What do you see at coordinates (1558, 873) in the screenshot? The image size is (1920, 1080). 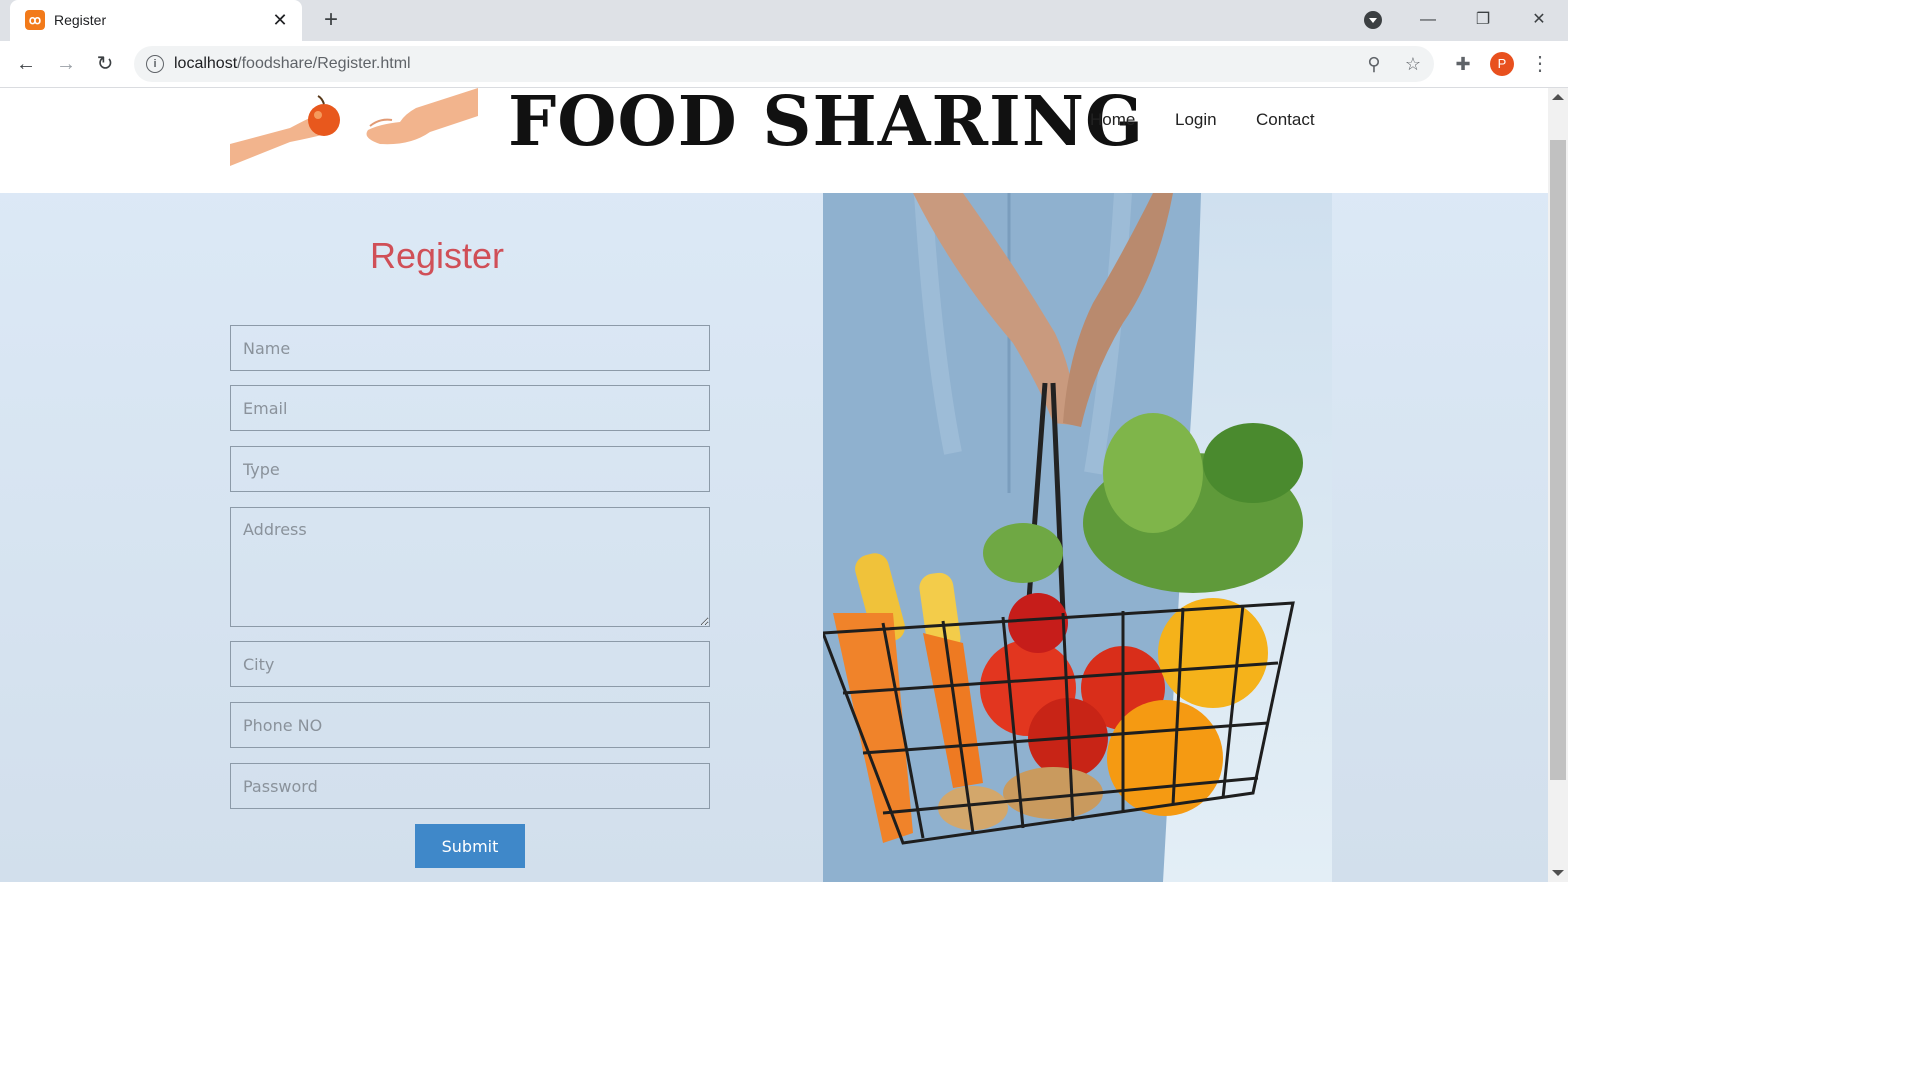 I see `scroll-down-icon` at bounding box center [1558, 873].